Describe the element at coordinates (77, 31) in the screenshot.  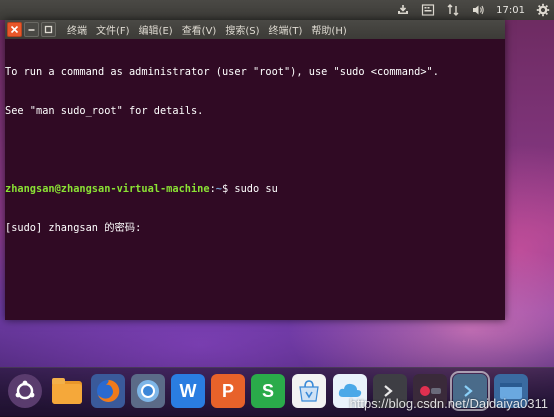
I see `window-title: 终端` at that location.